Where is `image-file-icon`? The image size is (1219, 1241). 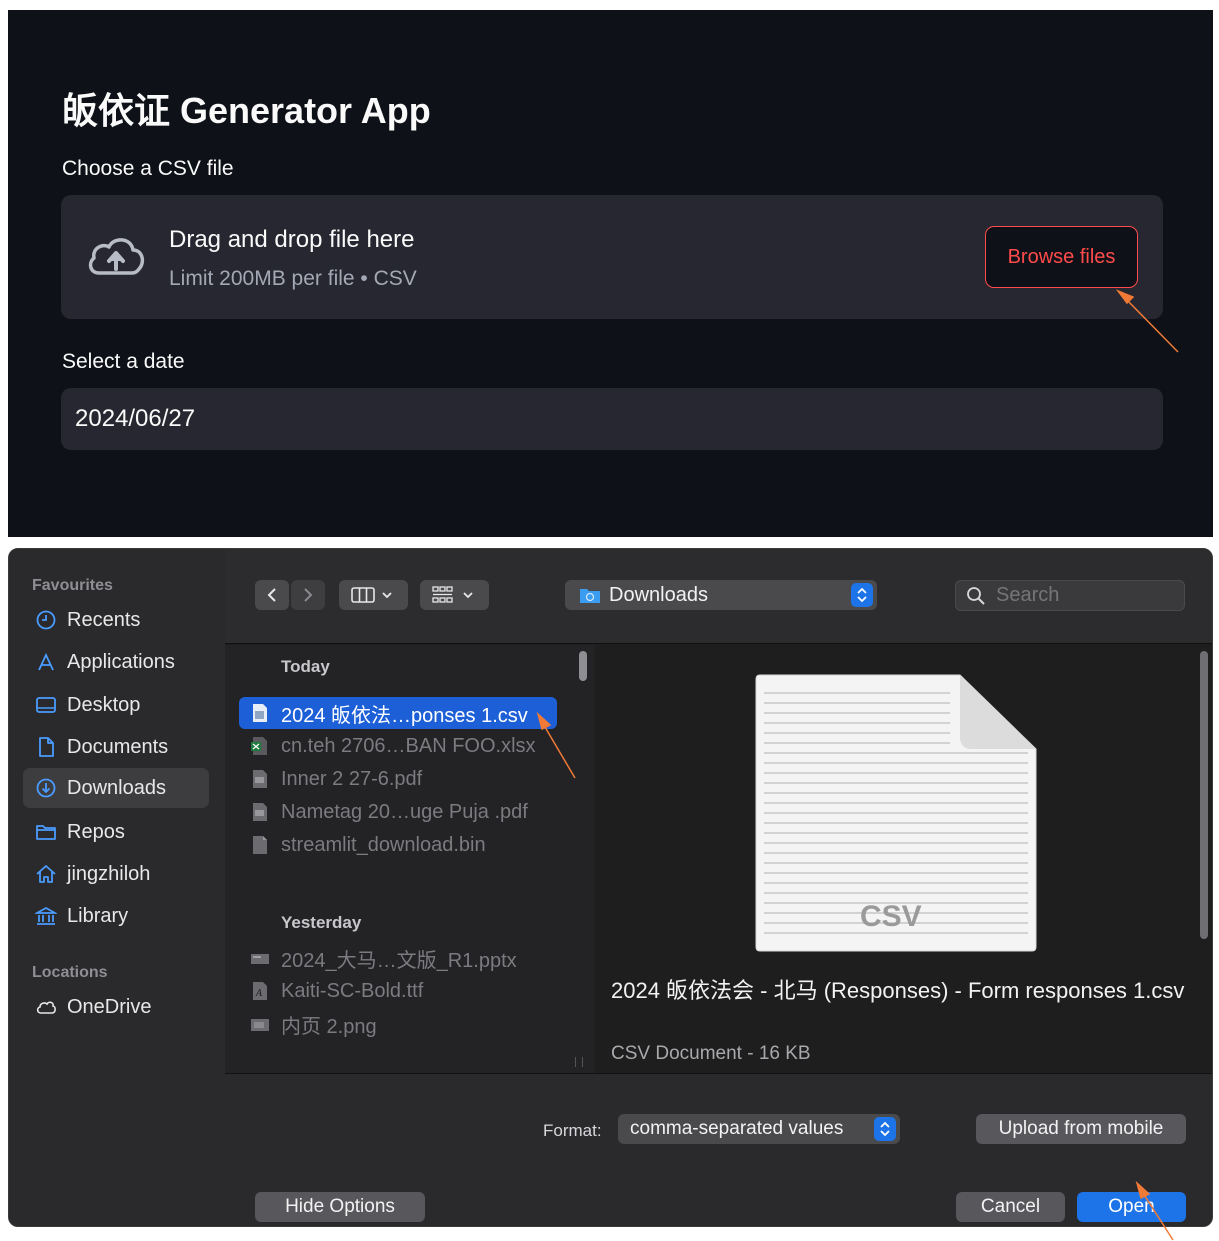 image-file-icon is located at coordinates (260, 1025).